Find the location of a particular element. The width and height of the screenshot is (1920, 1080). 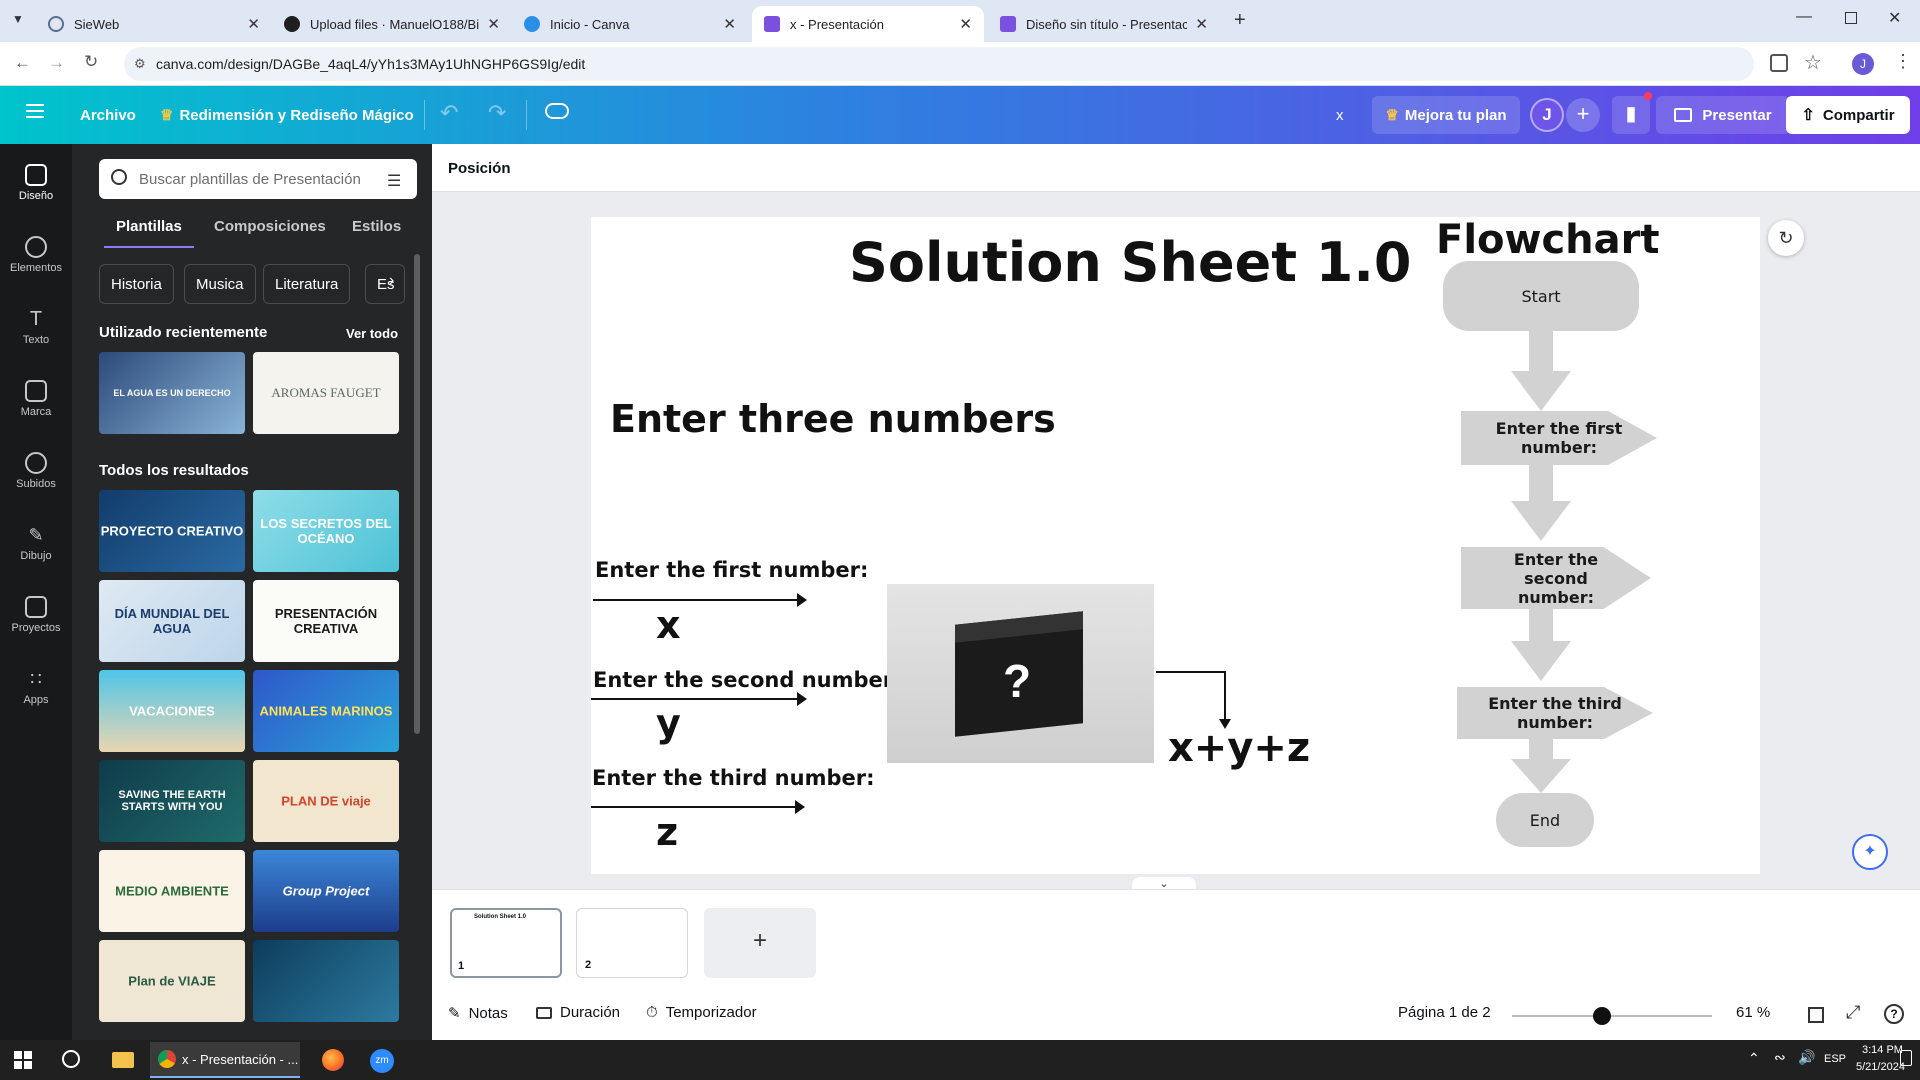

help-icon: ? is located at coordinates (1894, 1014).